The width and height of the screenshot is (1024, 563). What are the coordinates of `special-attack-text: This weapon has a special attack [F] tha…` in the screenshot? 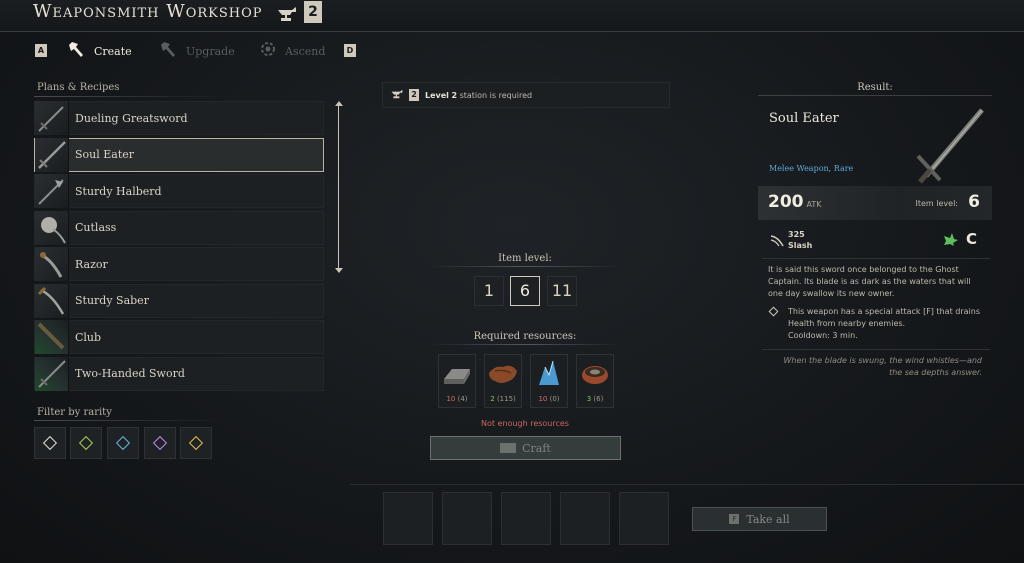 It's located at (884, 317).